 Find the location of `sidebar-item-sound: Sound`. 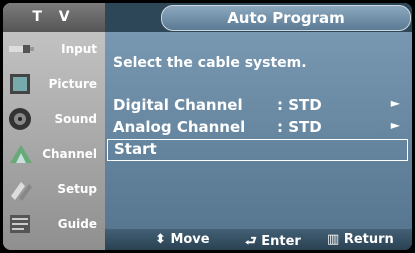

sidebar-item-sound: Sound is located at coordinates (54, 119).